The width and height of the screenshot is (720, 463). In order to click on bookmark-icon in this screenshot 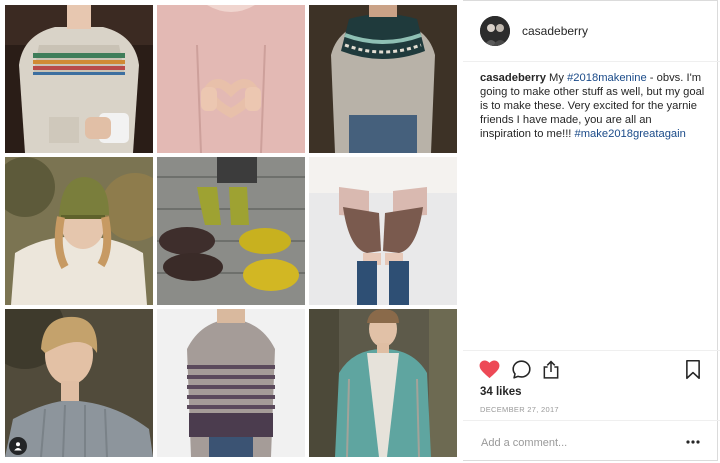, I will do `click(693, 369)`.